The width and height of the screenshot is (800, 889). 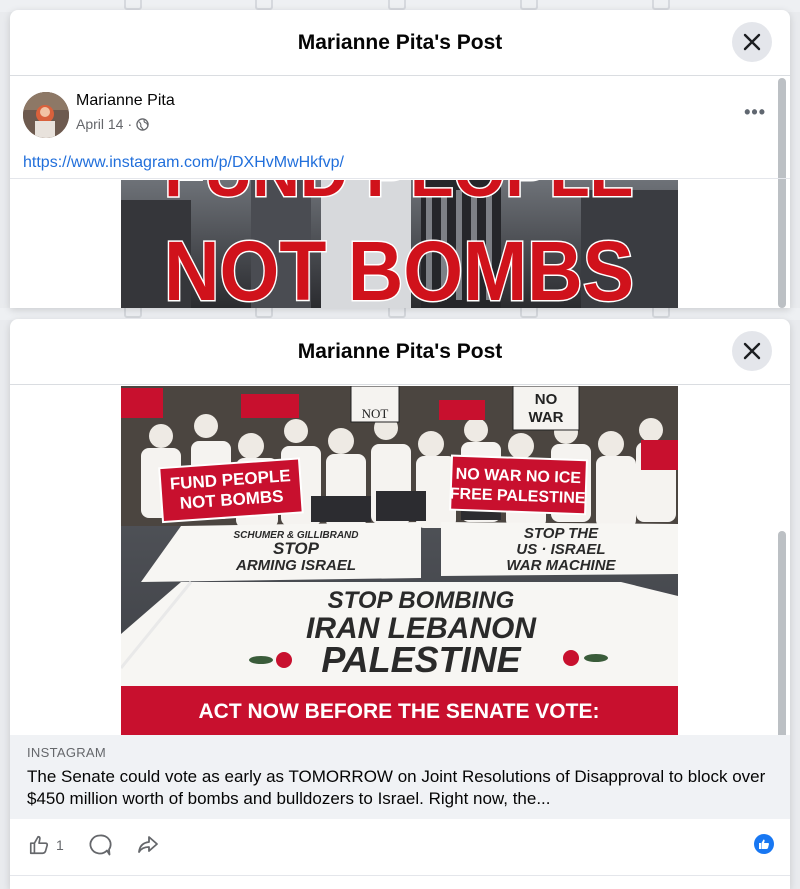 I want to click on avatar, so click(x=46, y=115).